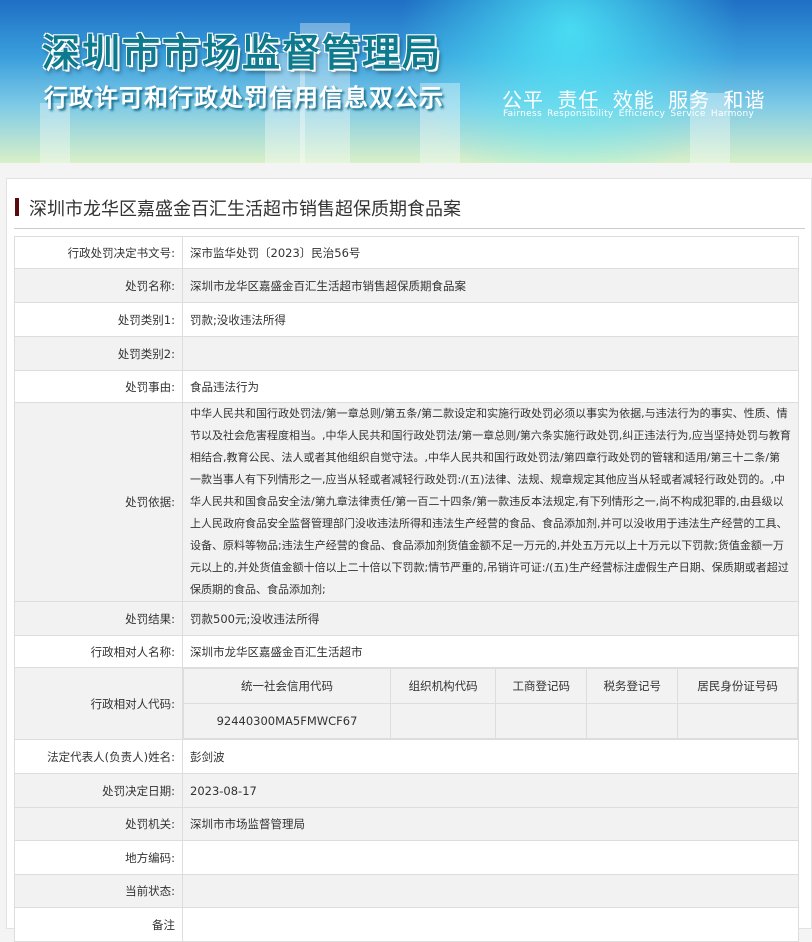 The width and height of the screenshot is (812, 942). What do you see at coordinates (541, 686) in the screenshot?
I see `code-header: 工商登记码` at bounding box center [541, 686].